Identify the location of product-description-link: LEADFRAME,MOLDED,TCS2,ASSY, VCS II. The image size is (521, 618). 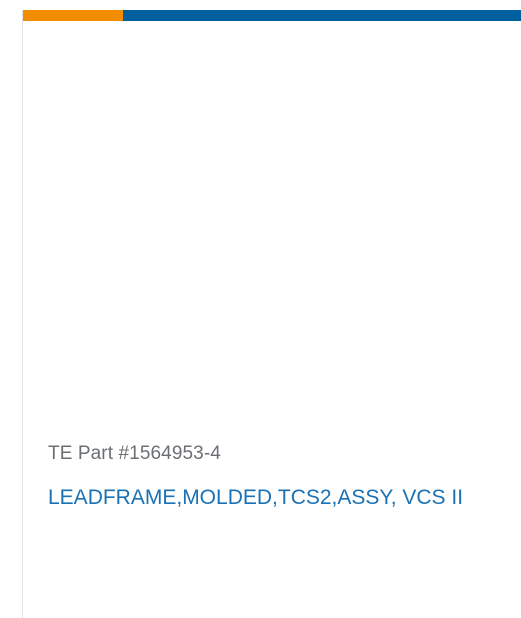
(278, 498).